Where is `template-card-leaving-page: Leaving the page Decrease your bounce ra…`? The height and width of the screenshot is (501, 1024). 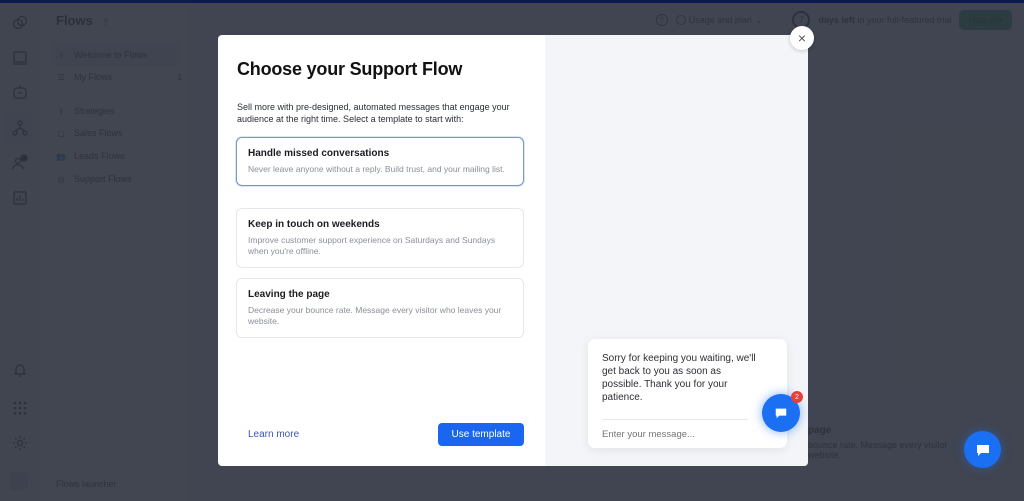 template-card-leaving-page: Leaving the page Decrease your bounce ra… is located at coordinates (380, 308).